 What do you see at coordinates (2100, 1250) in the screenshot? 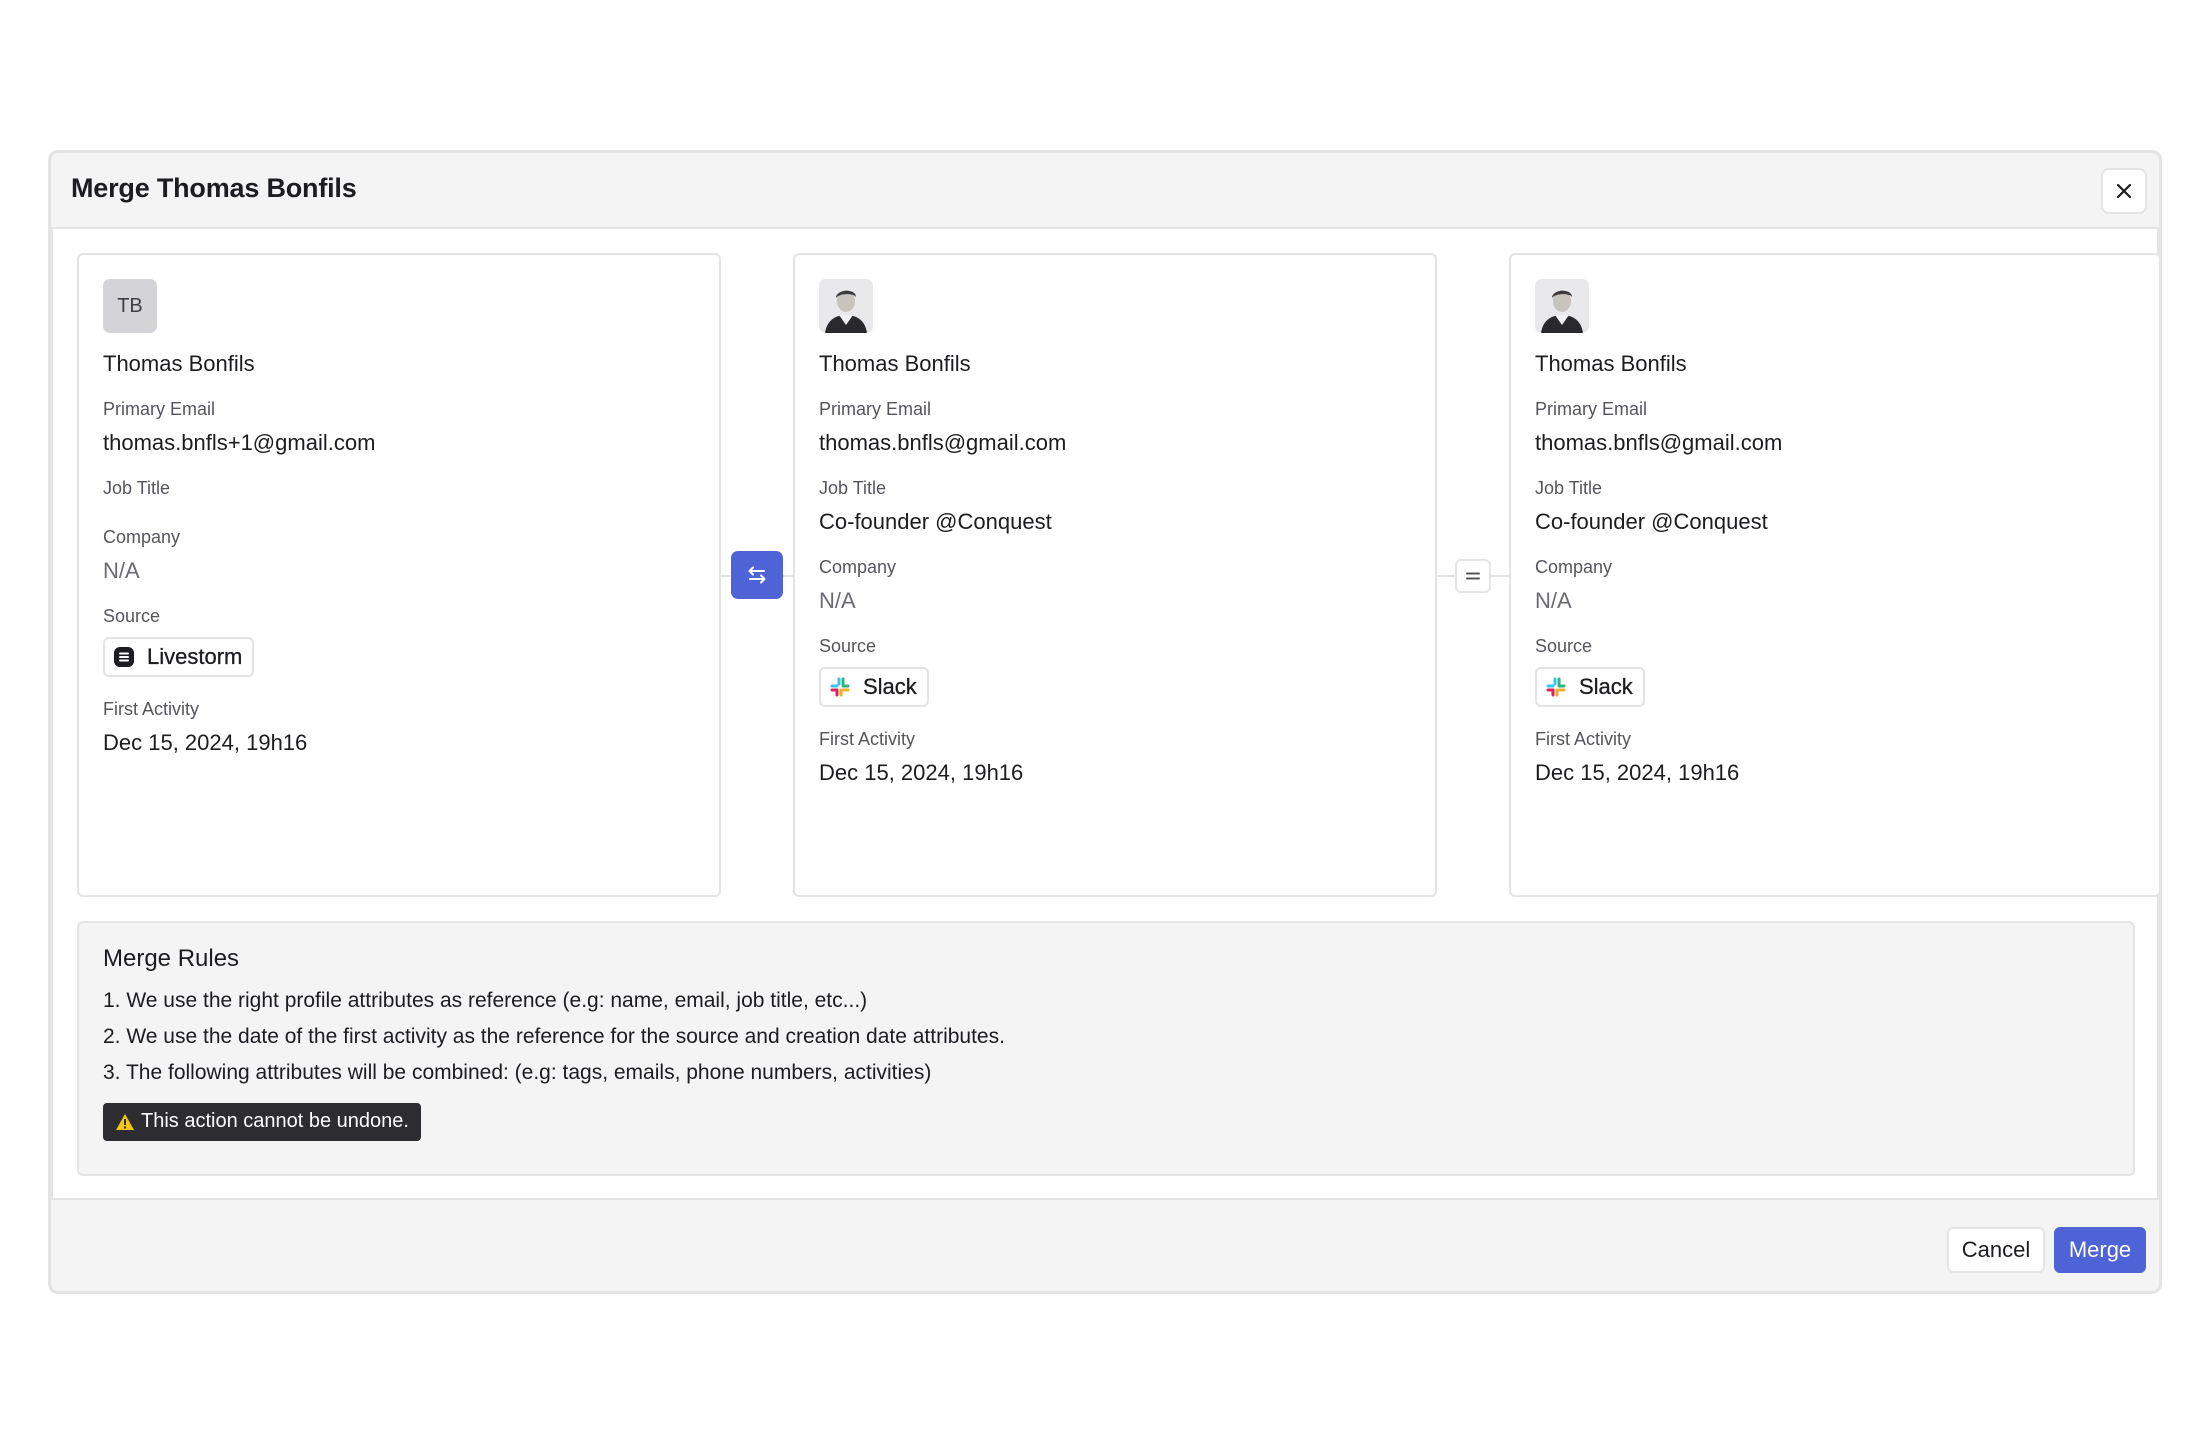
I see `merge-button: Merge` at bounding box center [2100, 1250].